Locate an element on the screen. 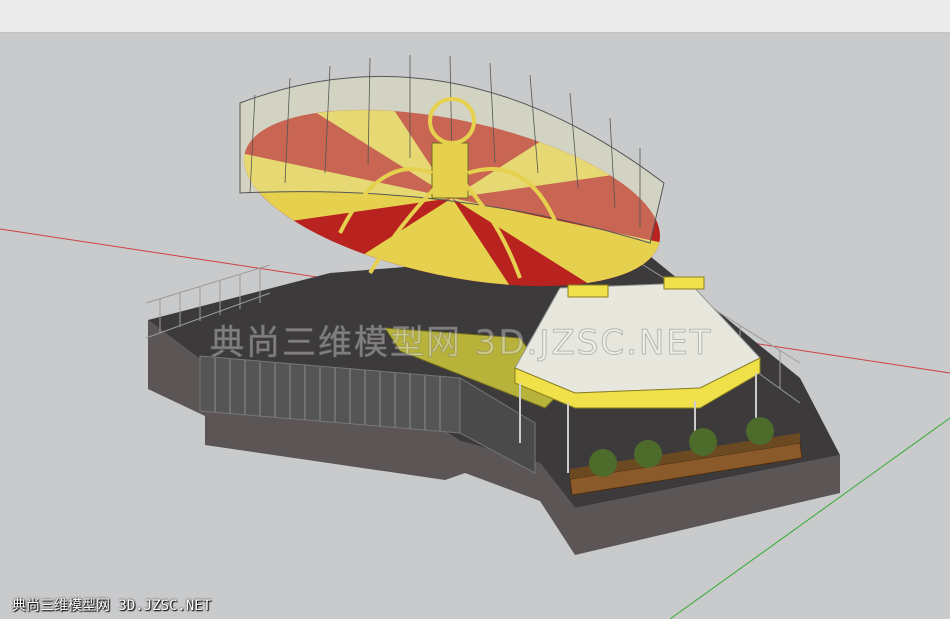 The width and height of the screenshot is (950, 619). toolbar-strip is located at coordinates (475, 16).